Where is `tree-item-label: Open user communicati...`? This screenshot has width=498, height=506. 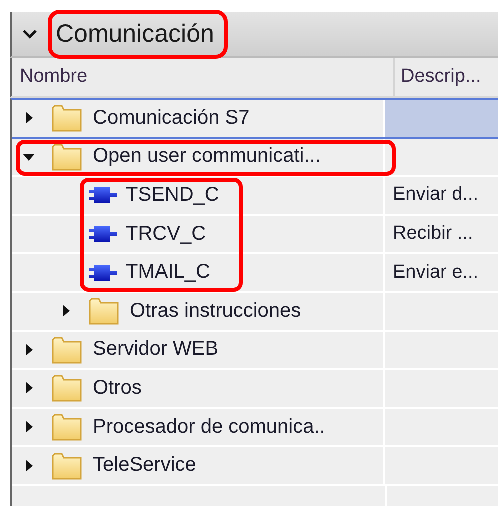
tree-item-label: Open user communicati... is located at coordinates (207, 156).